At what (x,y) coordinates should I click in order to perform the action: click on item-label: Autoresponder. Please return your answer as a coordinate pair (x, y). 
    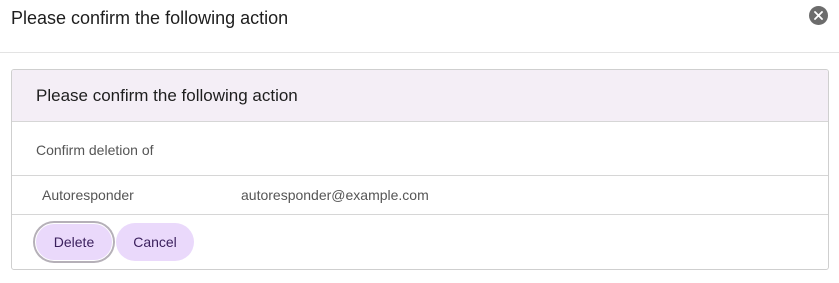
    Looking at the image, I should click on (88, 195).